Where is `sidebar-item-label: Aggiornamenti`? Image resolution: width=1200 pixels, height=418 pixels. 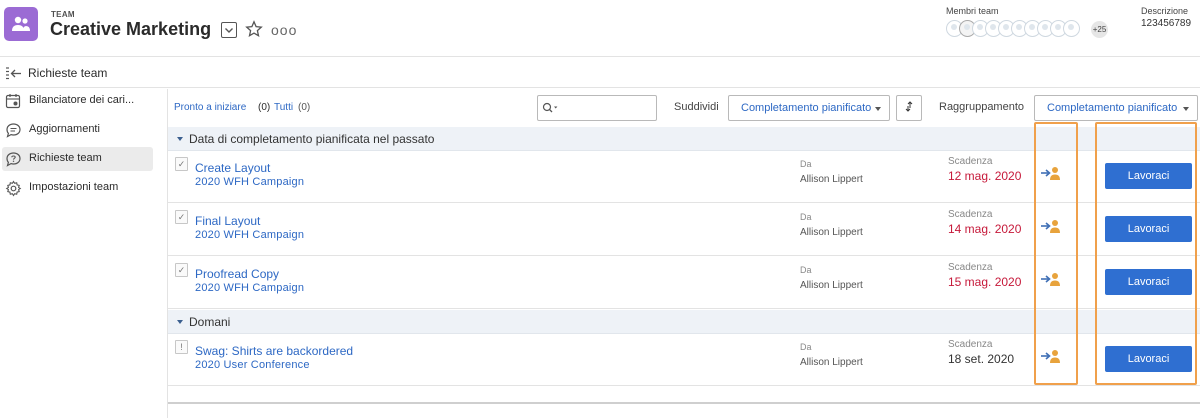
sidebar-item-label: Aggiornamenti is located at coordinates (64, 129).